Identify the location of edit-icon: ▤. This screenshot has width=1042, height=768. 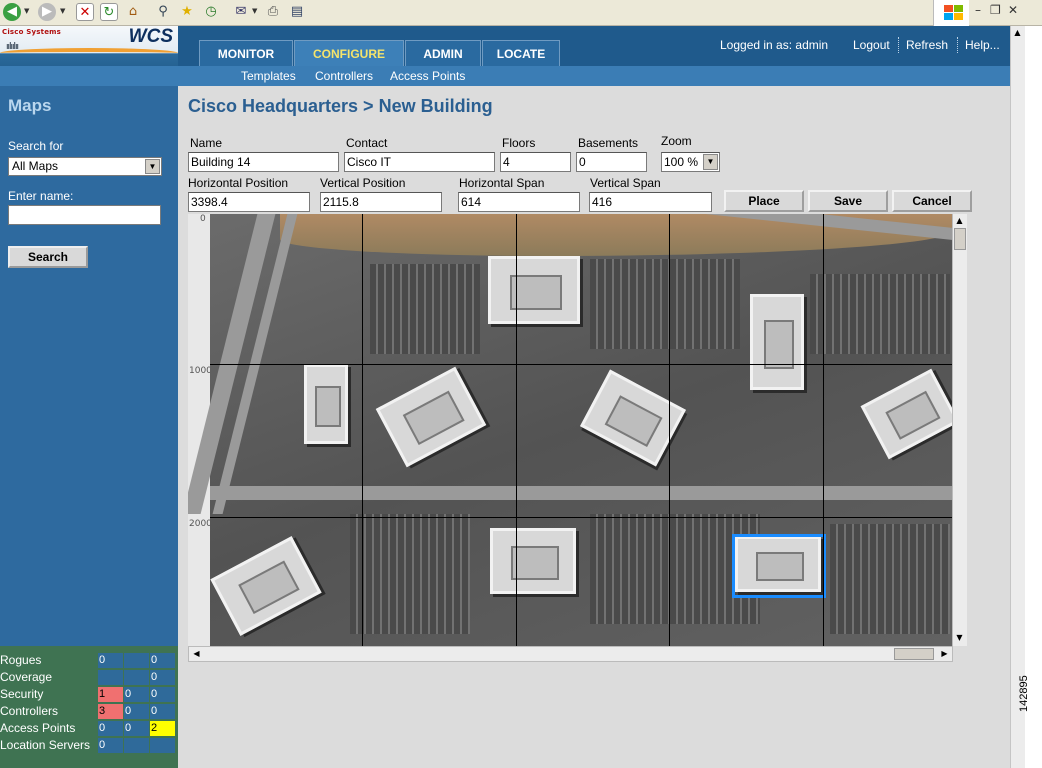
(297, 12).